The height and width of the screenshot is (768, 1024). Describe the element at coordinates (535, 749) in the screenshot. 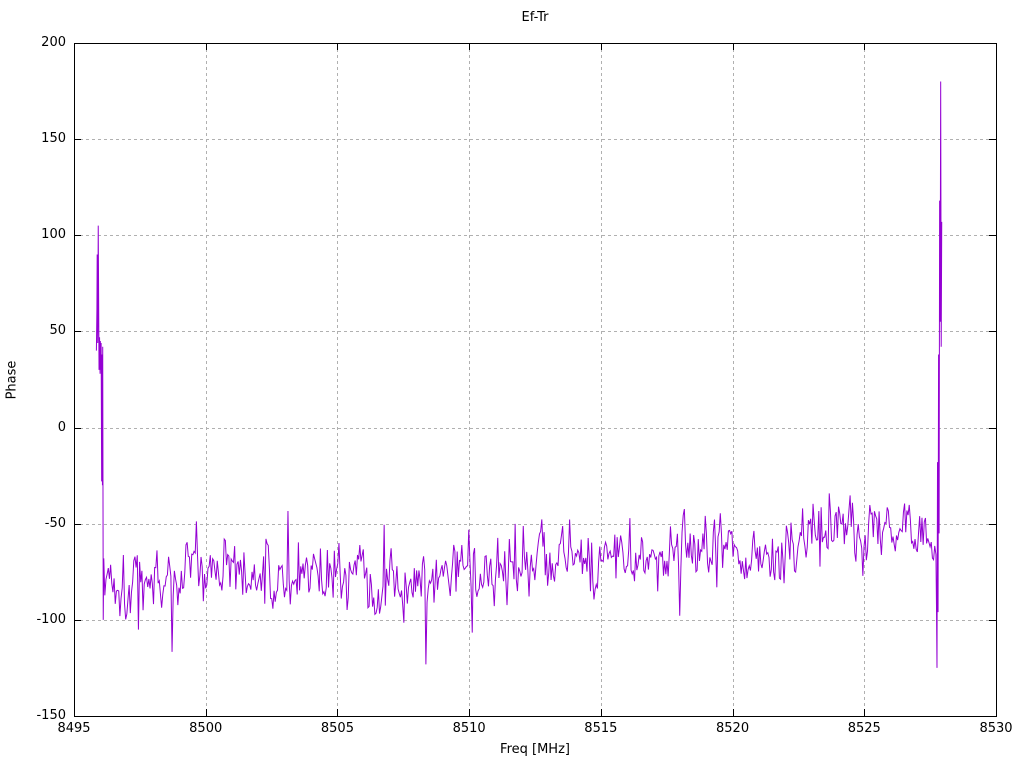

I see `x-axis-label: Freq [MHz]` at that location.